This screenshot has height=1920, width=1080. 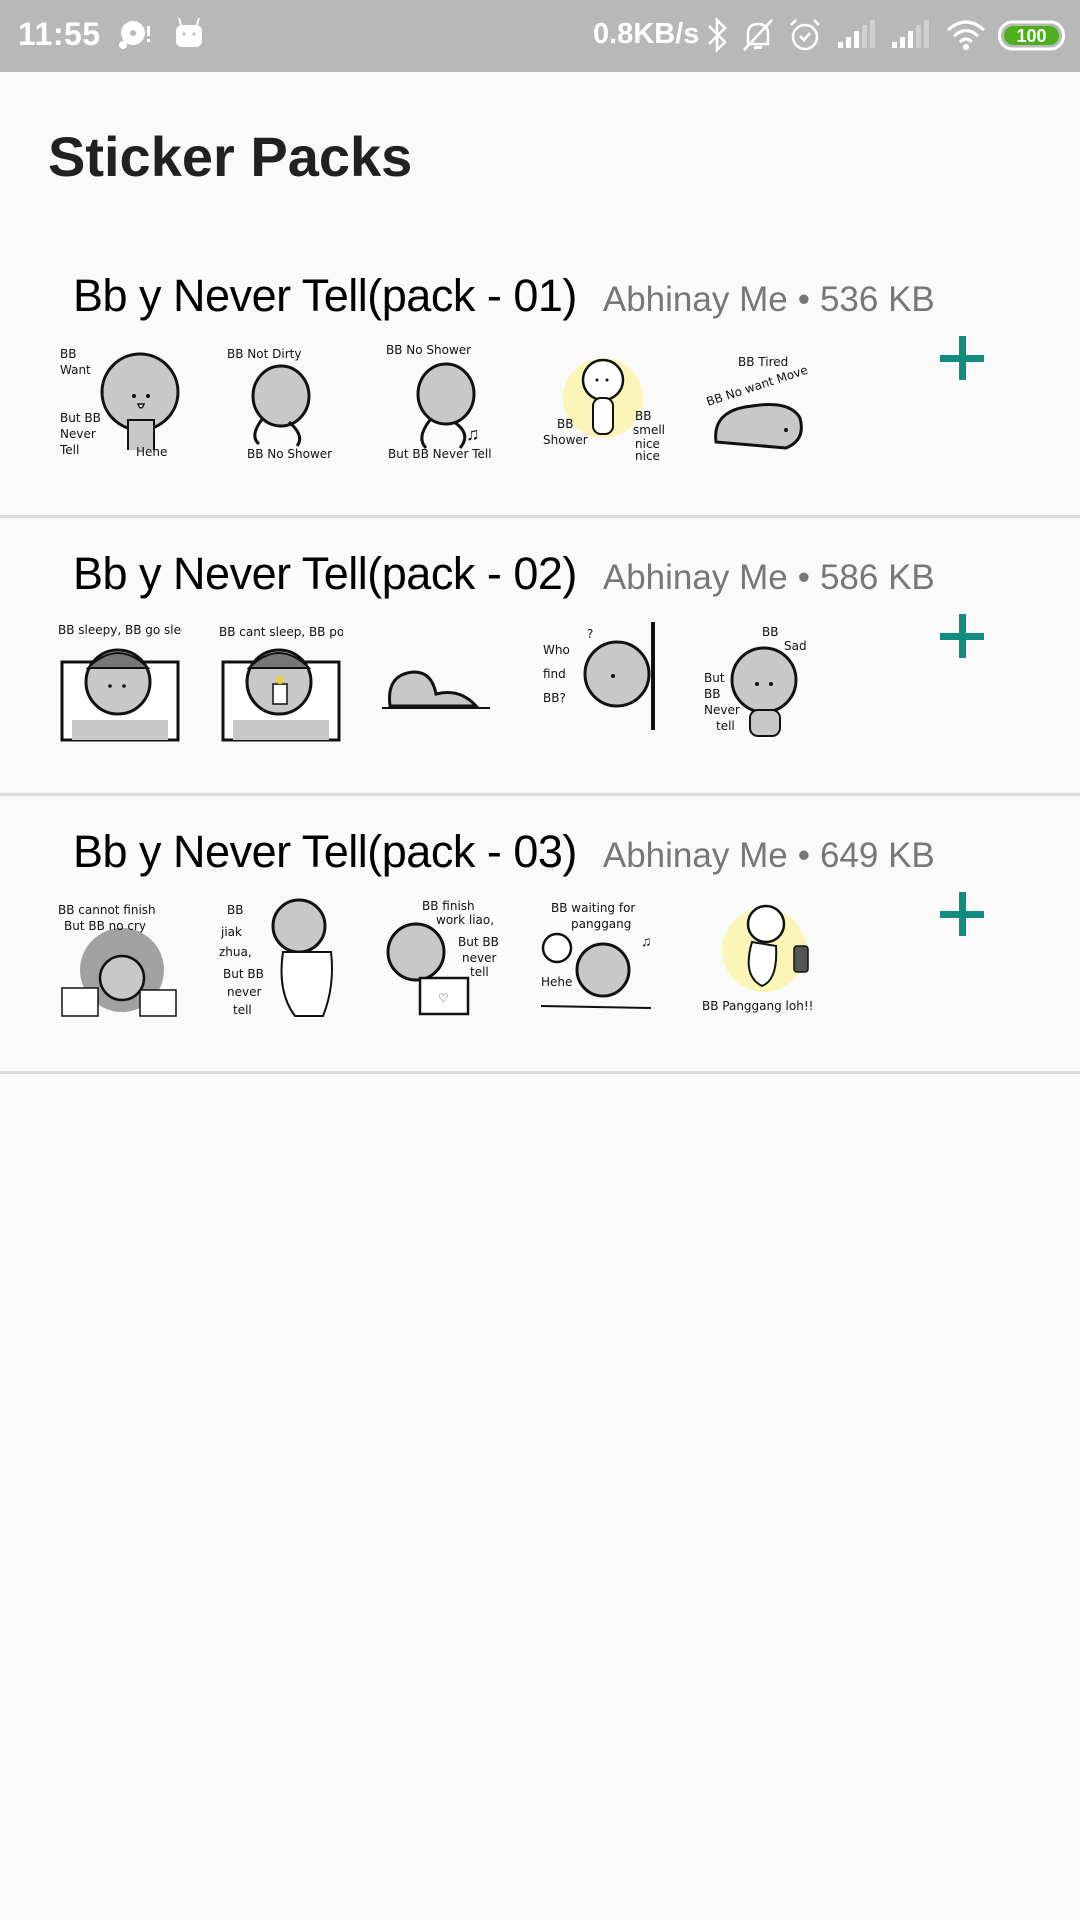 I want to click on pack-meta: Abhinay Me • 536 KB, so click(x=769, y=300).